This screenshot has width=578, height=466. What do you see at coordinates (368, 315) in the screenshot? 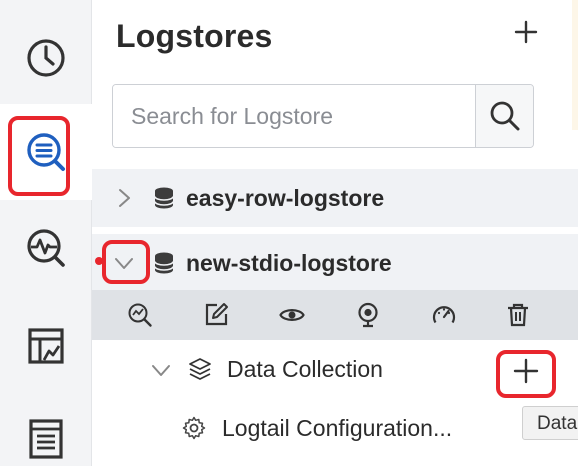
I see `webcam-icon` at bounding box center [368, 315].